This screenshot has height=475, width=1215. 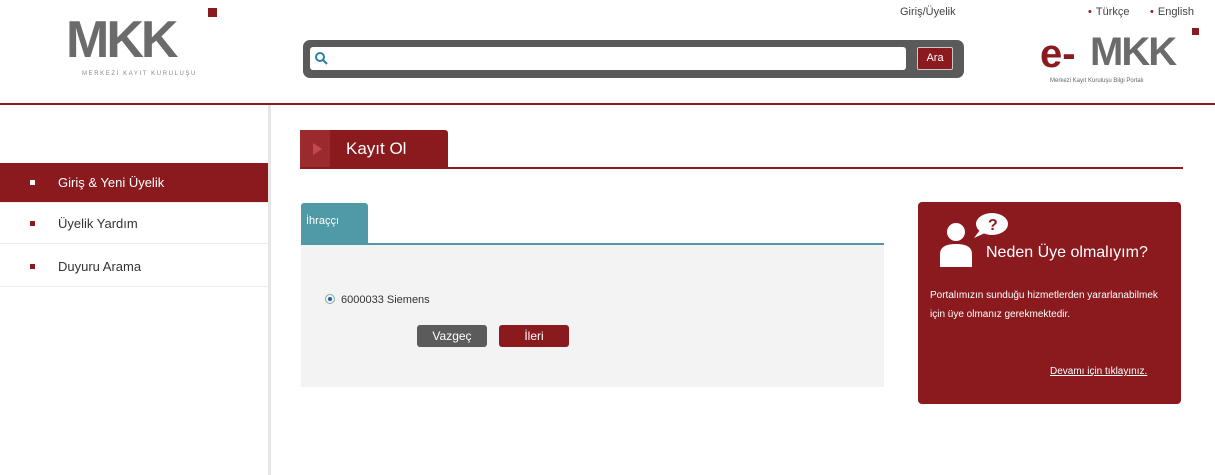 I want to click on radio-siemens-label: 6000033 Siemens, so click(x=385, y=300).